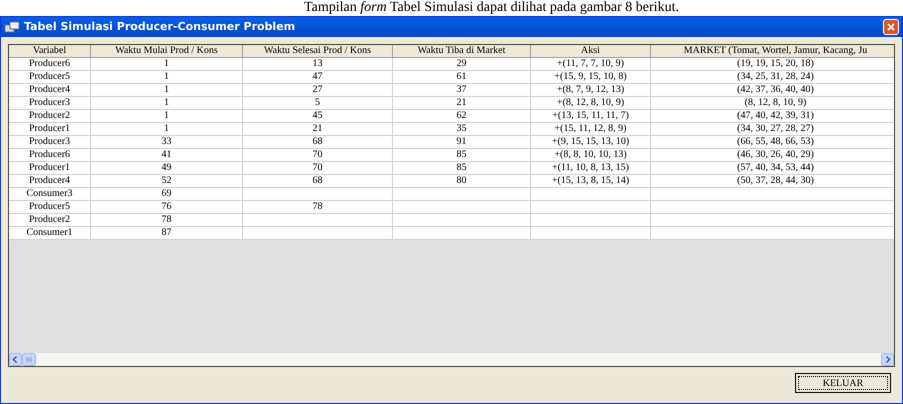 Image resolution: width=903 pixels, height=404 pixels. Describe the element at coordinates (462, 51) in the screenshot. I see `column-header: Waktu Tiba di Market` at that location.